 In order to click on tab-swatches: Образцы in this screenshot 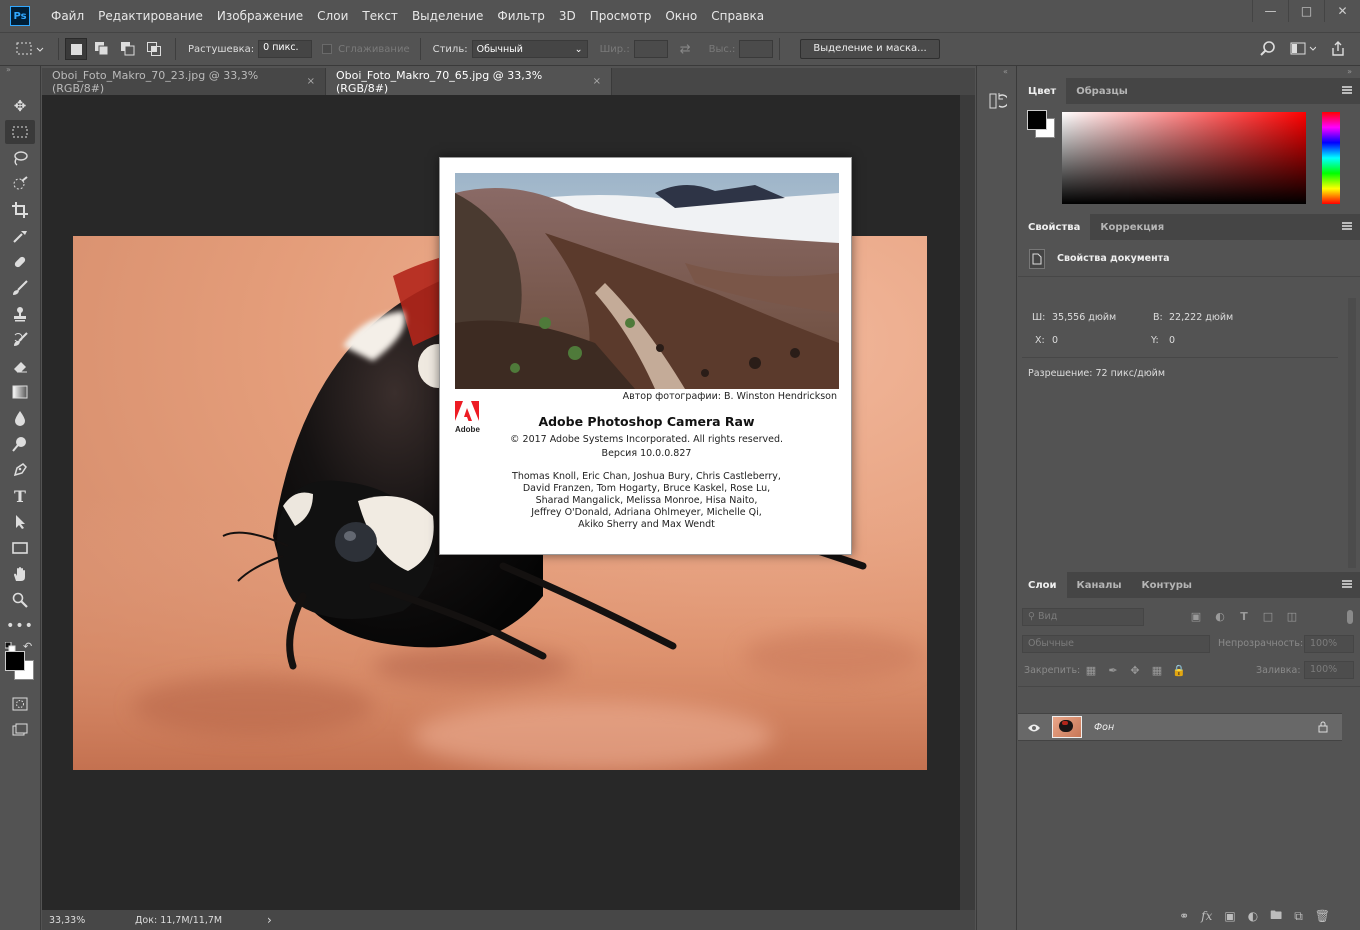, I will do `click(1102, 91)`.